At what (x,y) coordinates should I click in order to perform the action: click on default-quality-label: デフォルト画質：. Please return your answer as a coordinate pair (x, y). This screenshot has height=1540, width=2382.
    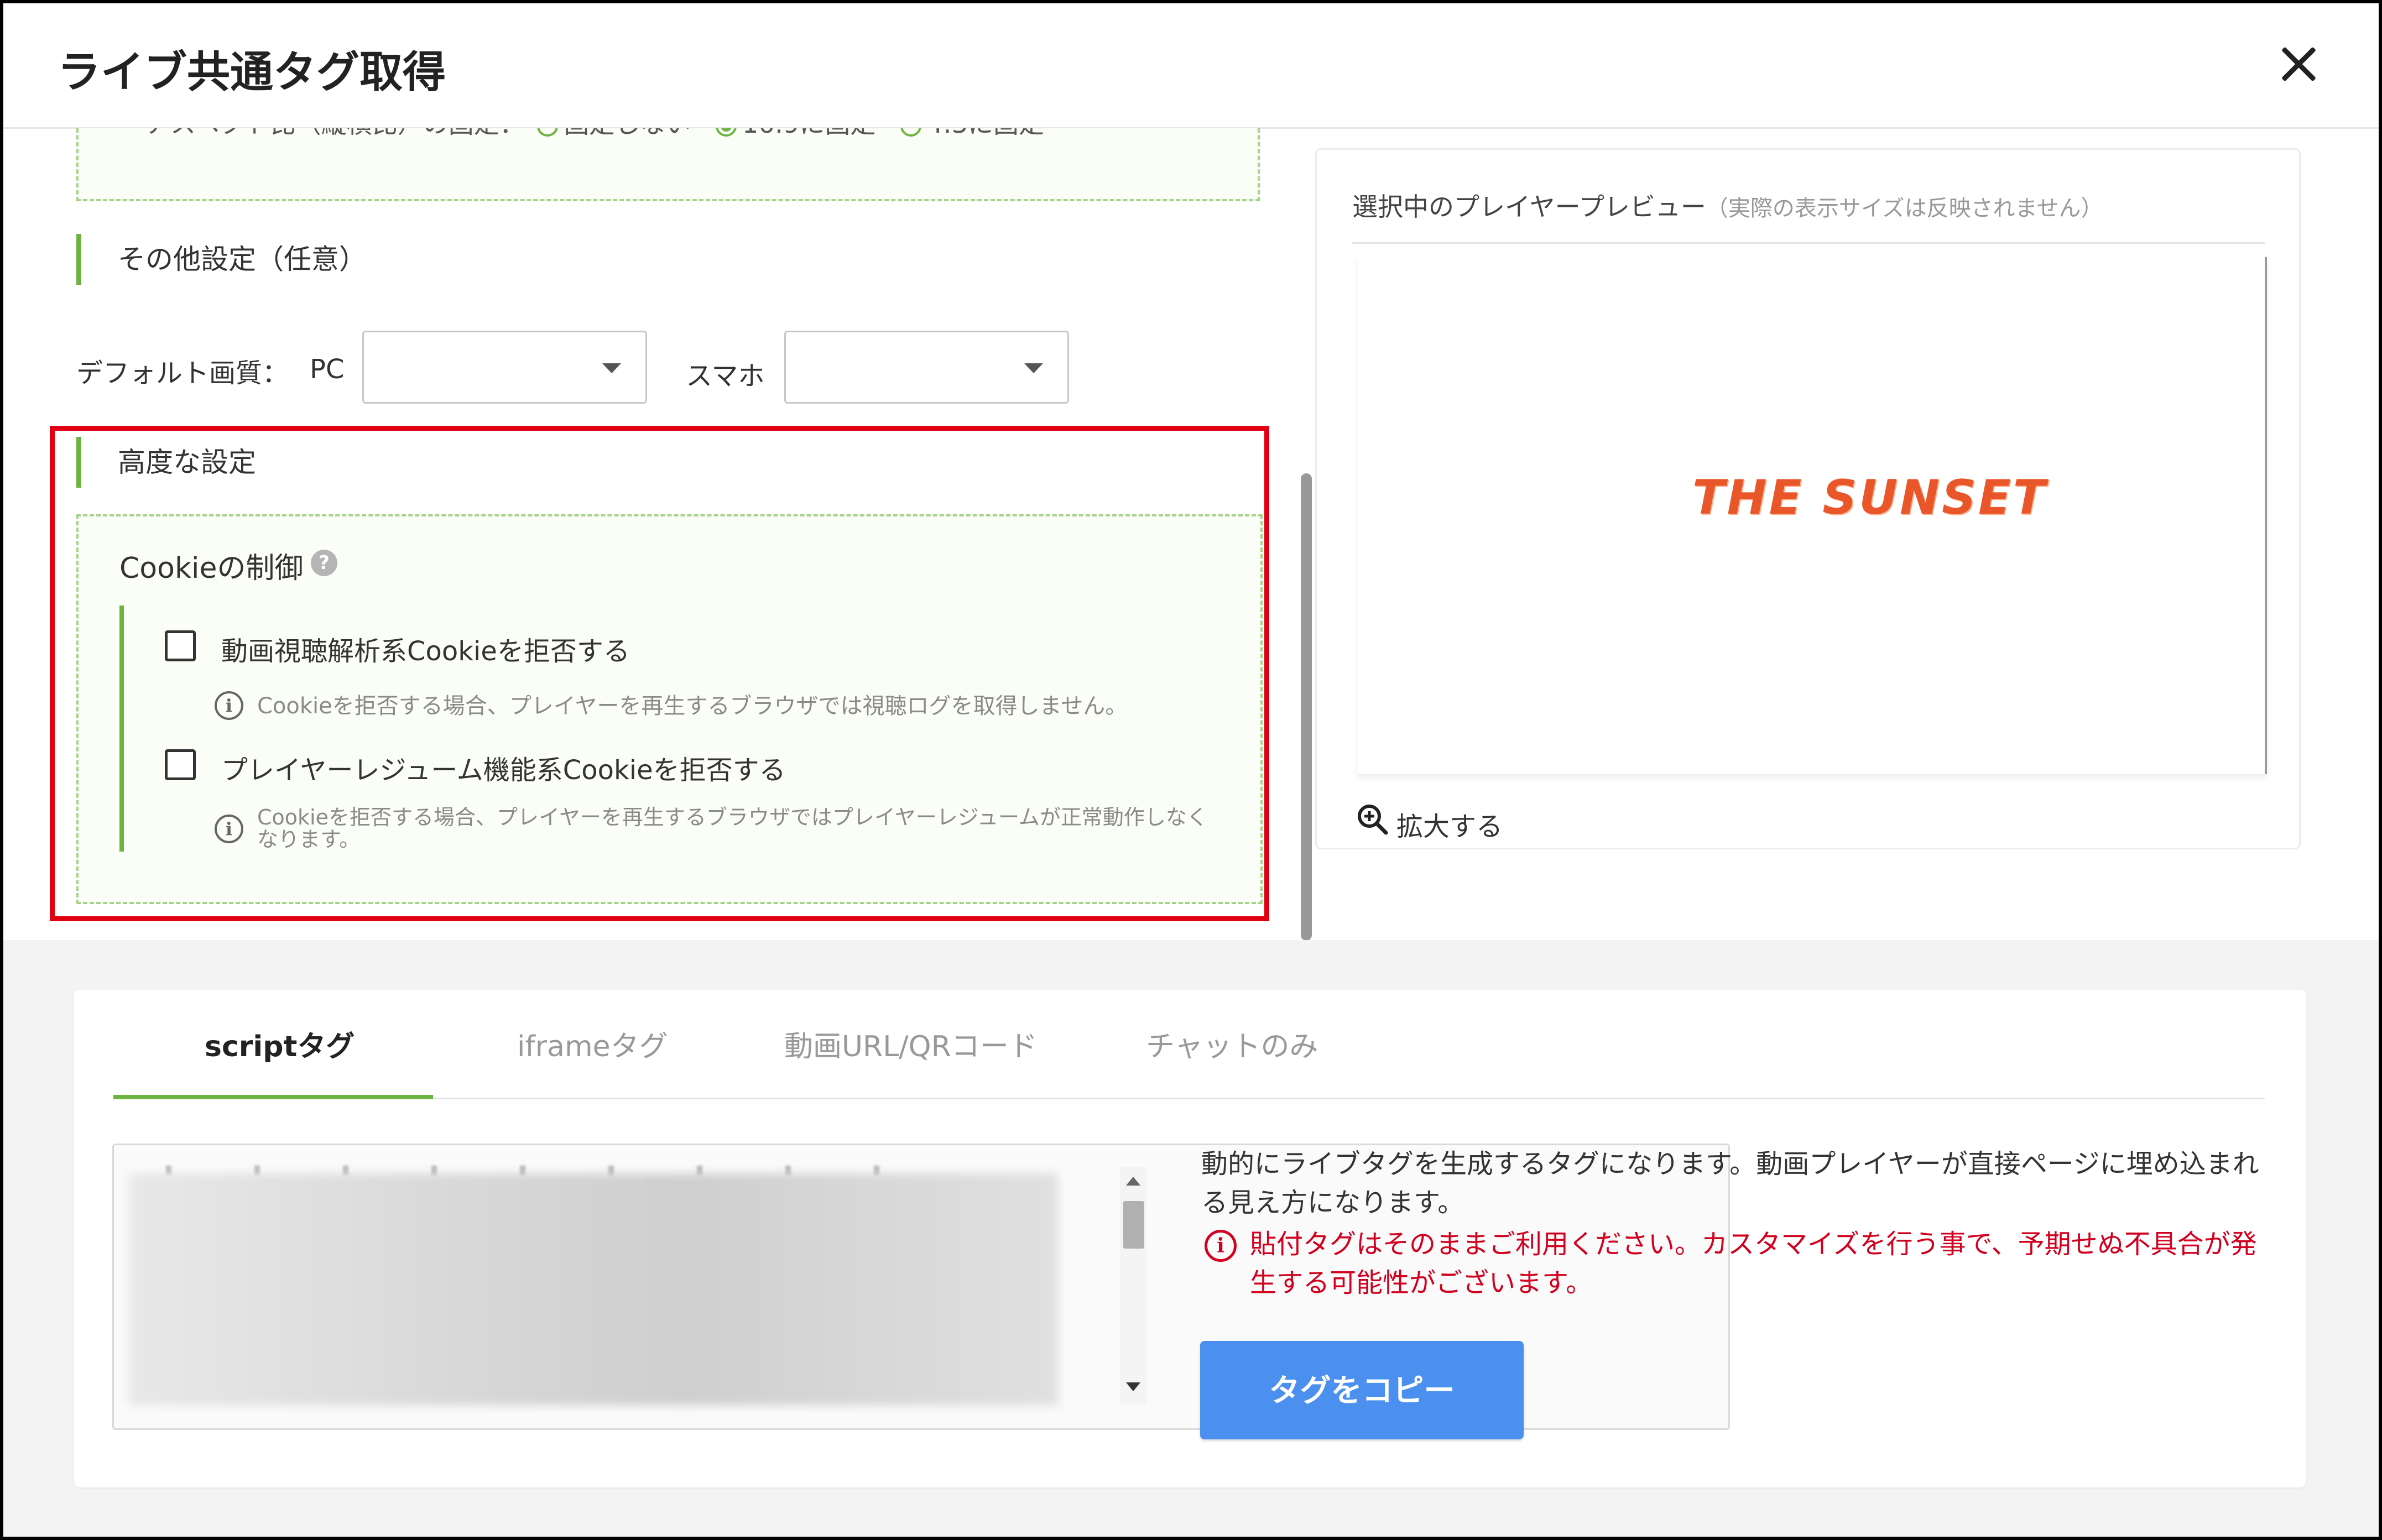
    Looking at the image, I should click on (182, 374).